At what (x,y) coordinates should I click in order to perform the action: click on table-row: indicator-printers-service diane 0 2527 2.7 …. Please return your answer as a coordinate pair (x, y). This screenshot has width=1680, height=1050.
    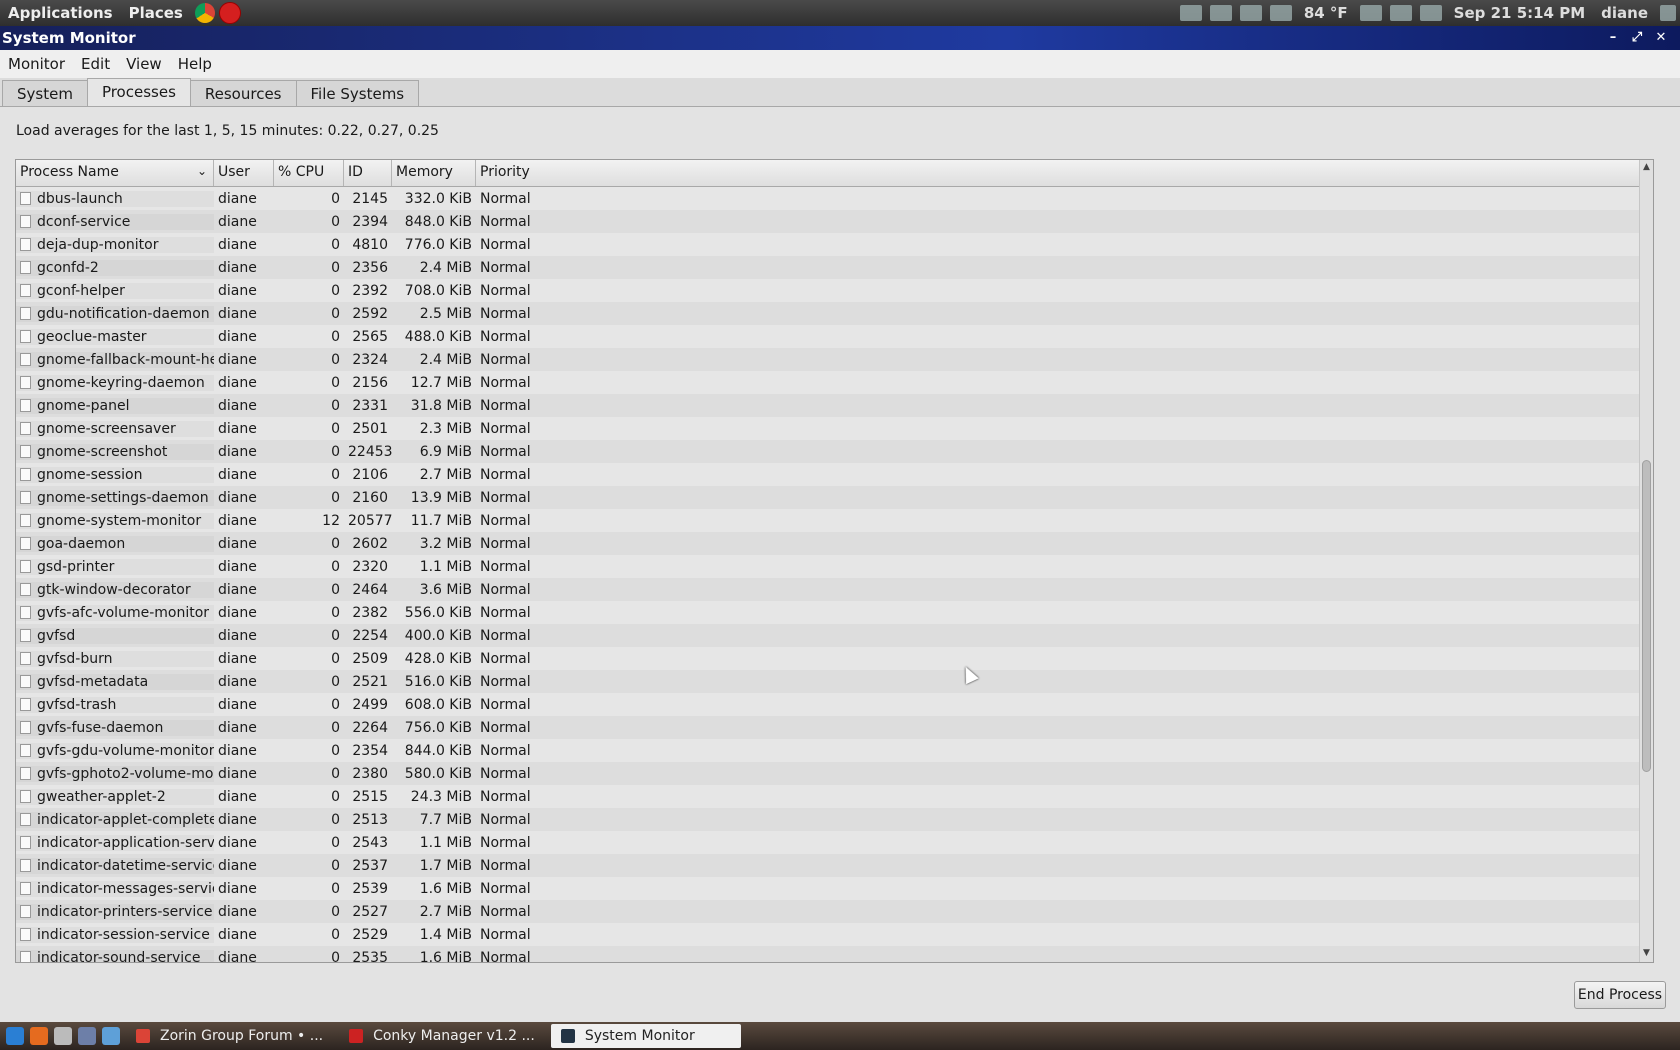
    Looking at the image, I should click on (834, 911).